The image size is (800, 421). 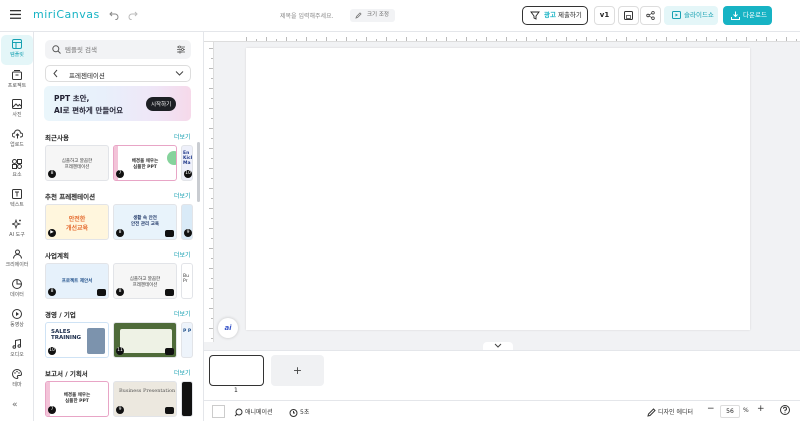 What do you see at coordinates (786, 410) in the screenshot?
I see `help-button` at bounding box center [786, 410].